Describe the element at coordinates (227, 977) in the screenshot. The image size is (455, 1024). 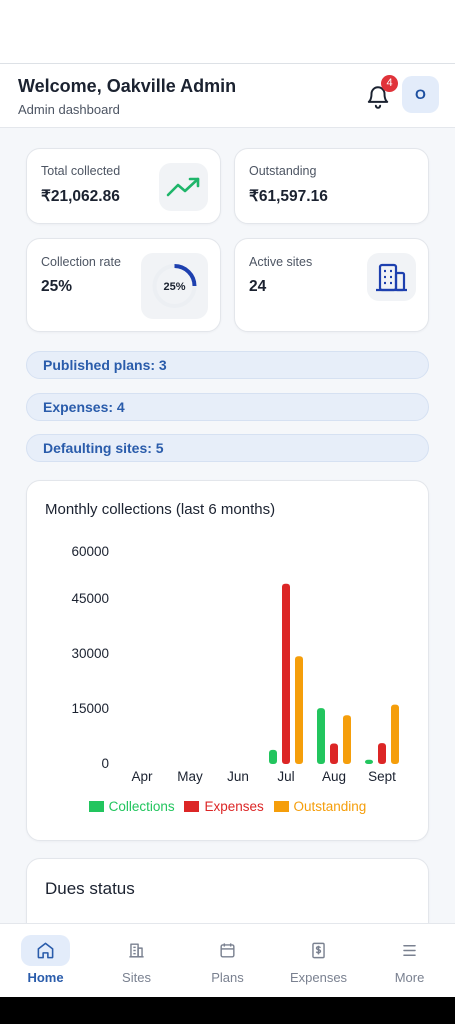
I see `nav-label: Plans` at that location.